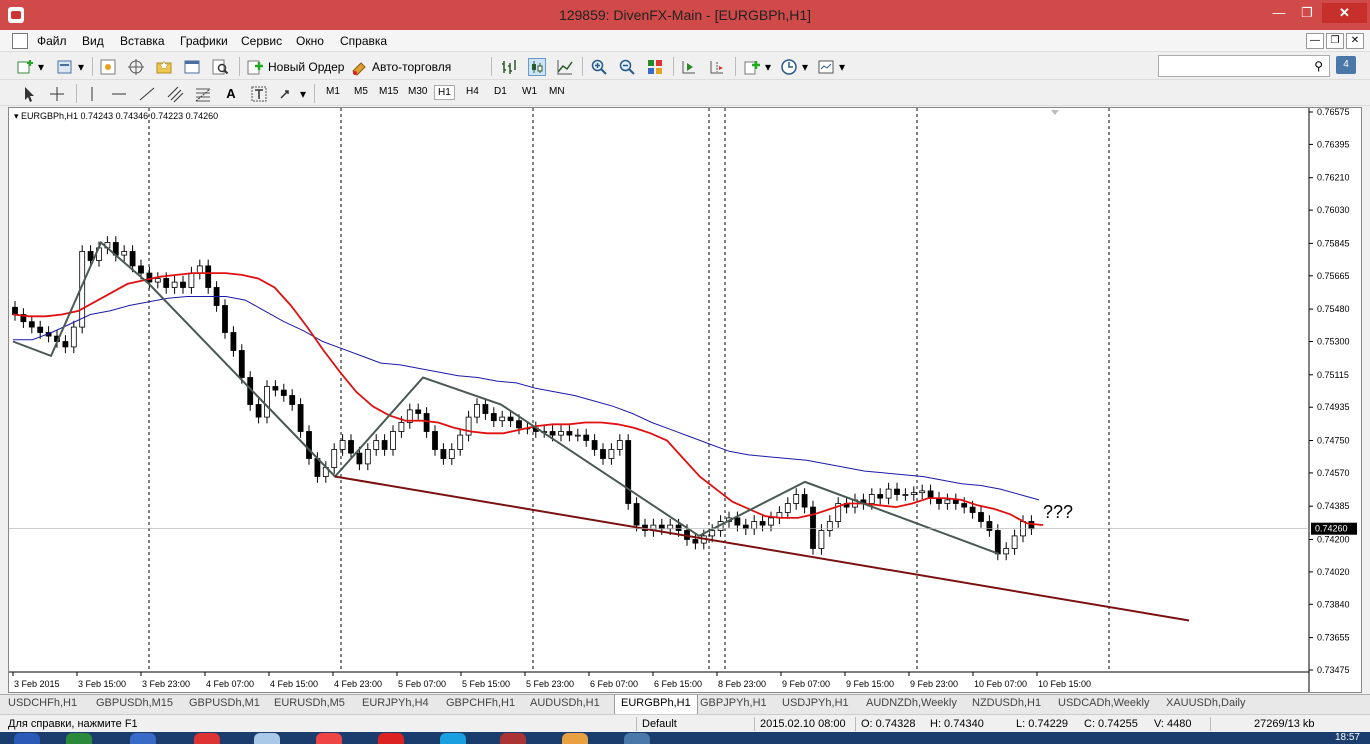 The width and height of the screenshot is (1370, 744). Describe the element at coordinates (757, 66) in the screenshot. I see `indicators-button: ▾` at that location.